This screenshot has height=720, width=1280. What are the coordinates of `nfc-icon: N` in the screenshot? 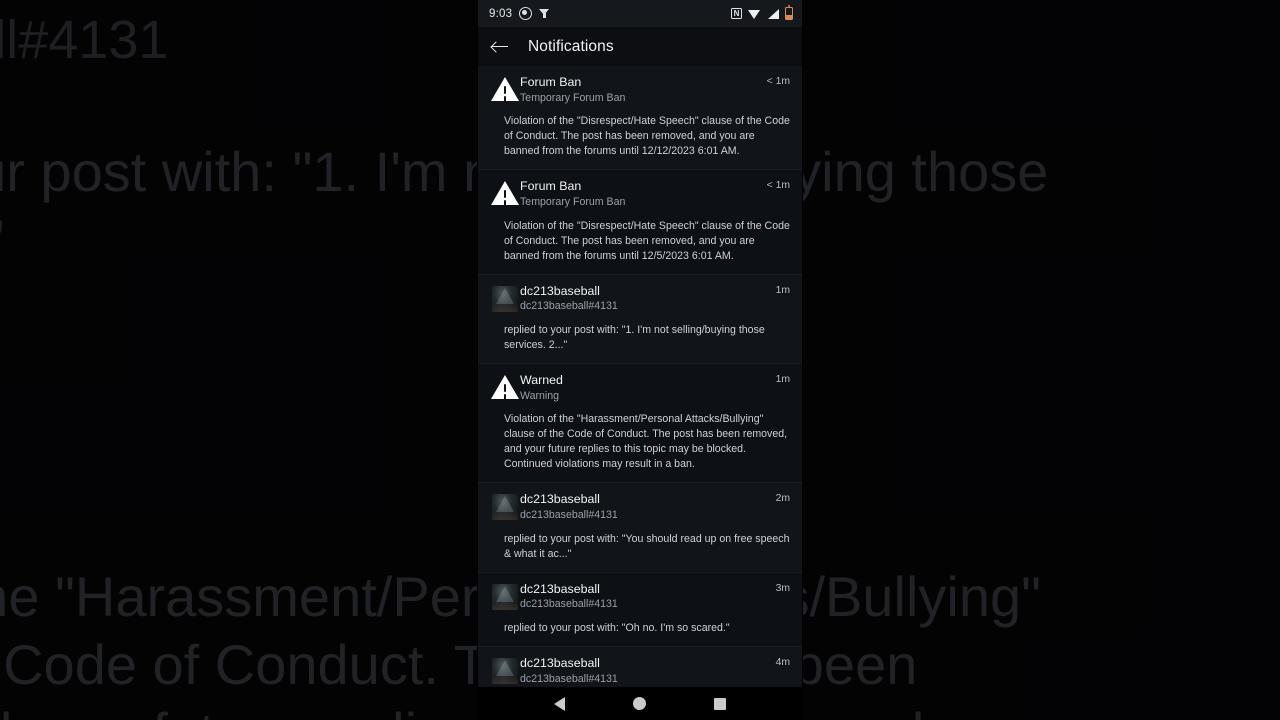 It's located at (736, 13).